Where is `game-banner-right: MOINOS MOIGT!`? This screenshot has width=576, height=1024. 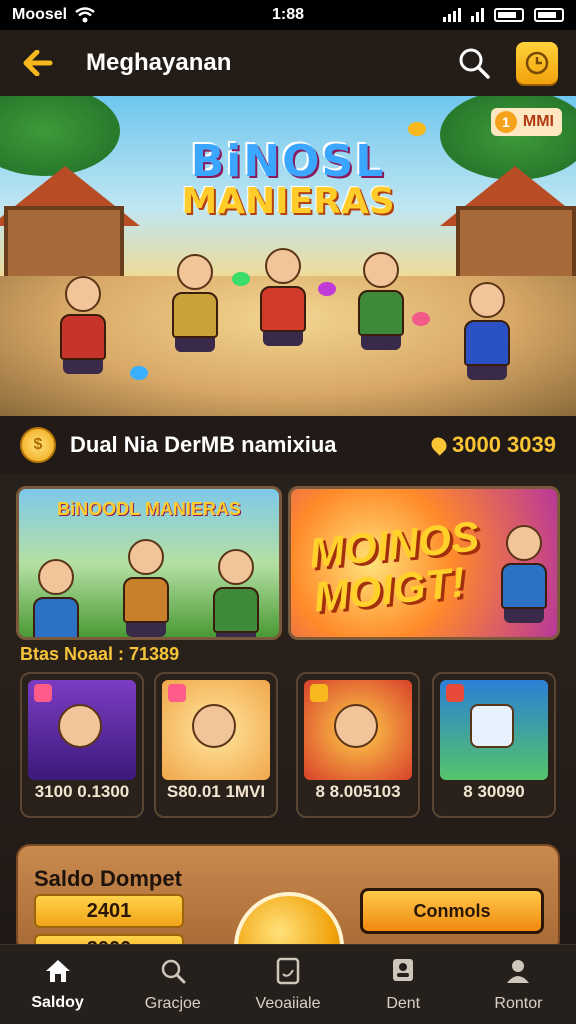 game-banner-right: MOINOS MOIGT! is located at coordinates (424, 563).